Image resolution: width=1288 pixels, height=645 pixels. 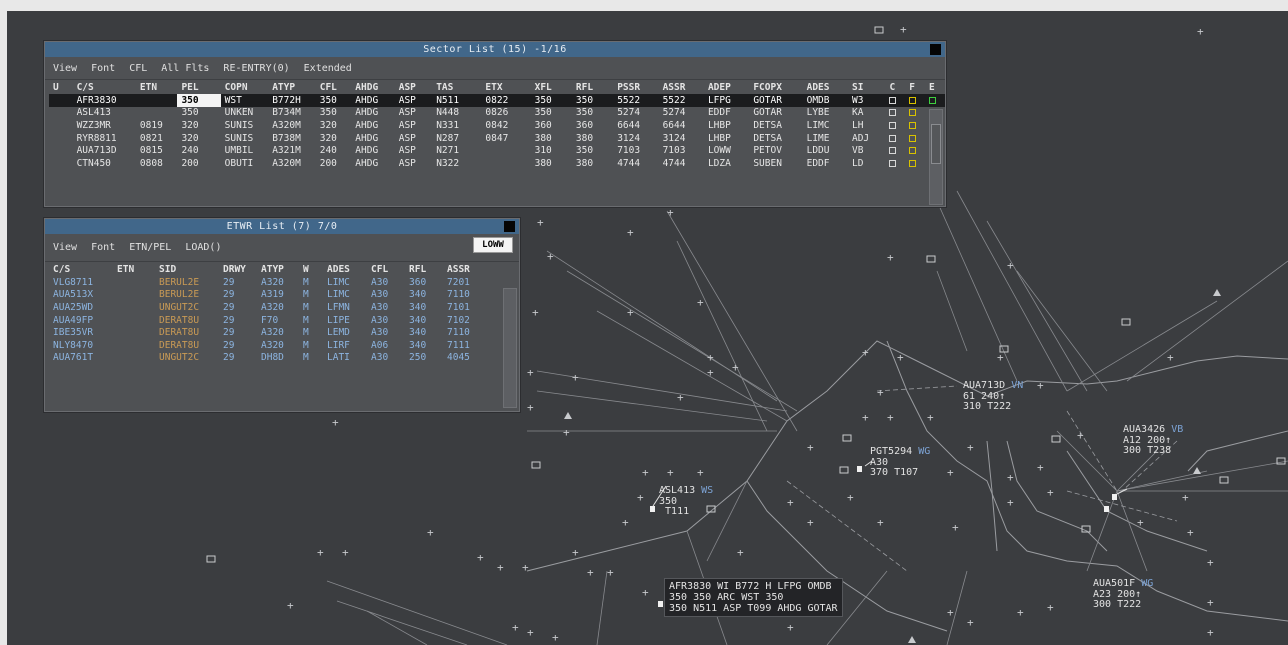 I want to click on column-header: F, so click(x=915, y=87).